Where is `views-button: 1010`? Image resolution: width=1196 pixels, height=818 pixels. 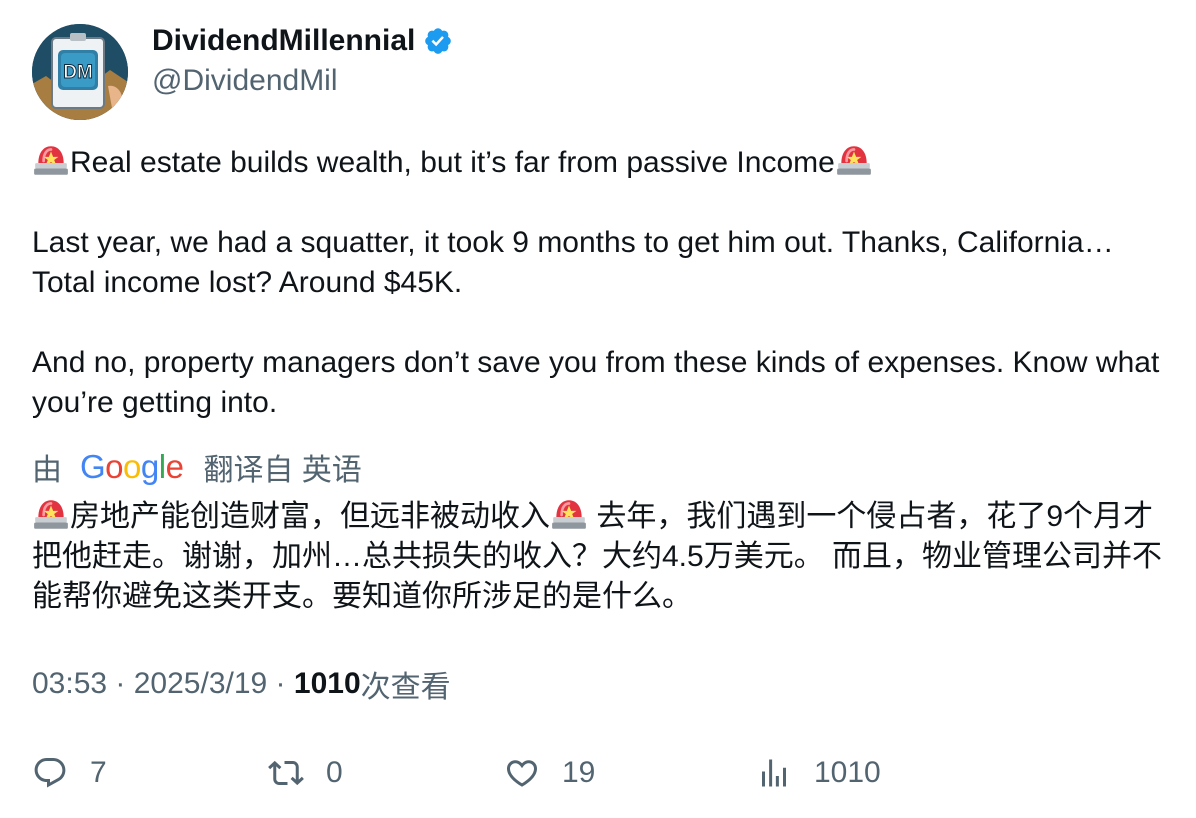 views-button: 1010 is located at coordinates (818, 773).